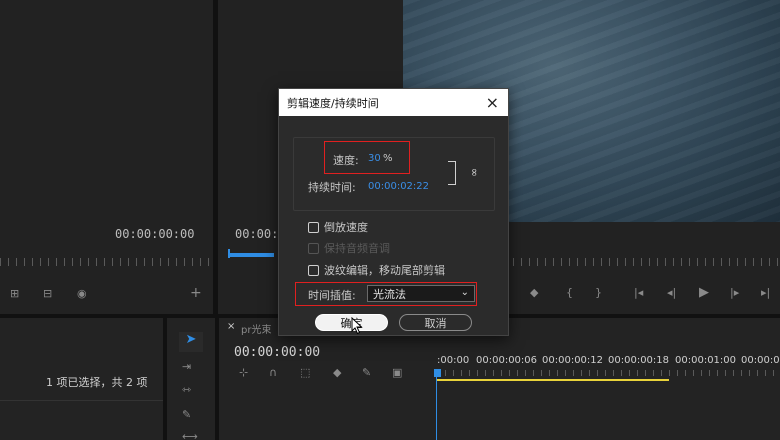 The width and height of the screenshot is (780, 440). Describe the element at coordinates (256, 328) in the screenshot. I see `tab-sequence: pr光束` at that location.